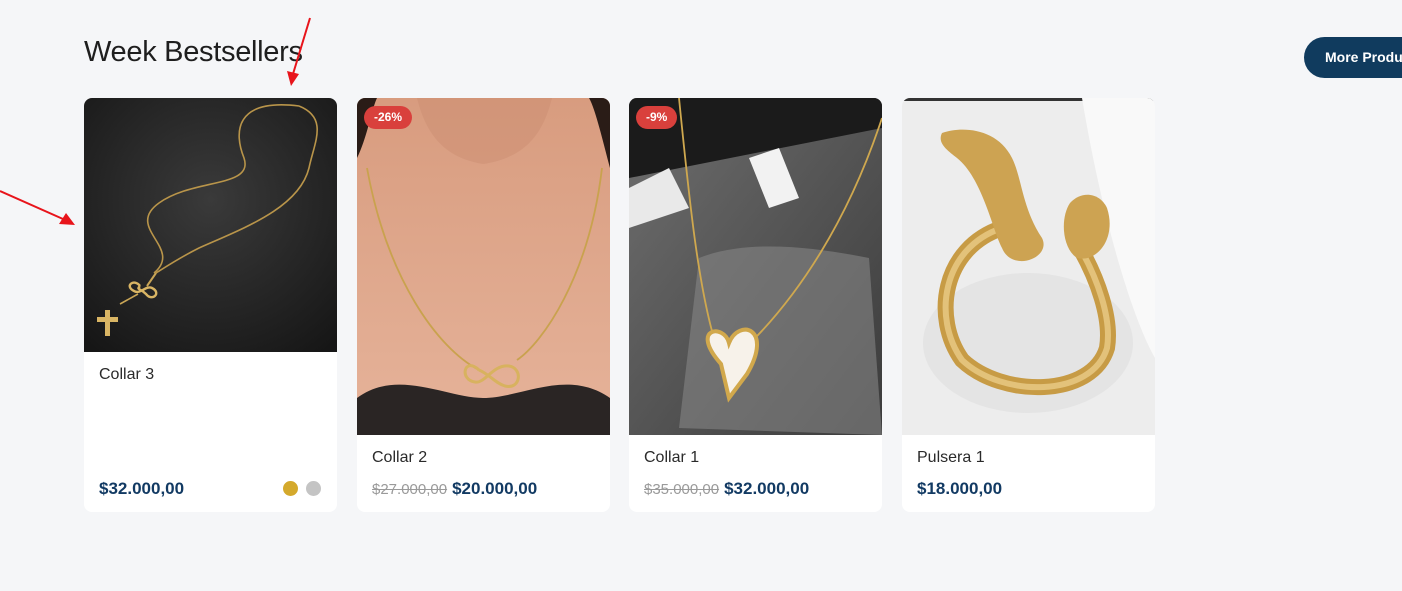 The image size is (1402, 591). I want to click on price-row: $35.000,00 $32.000,00, so click(726, 489).